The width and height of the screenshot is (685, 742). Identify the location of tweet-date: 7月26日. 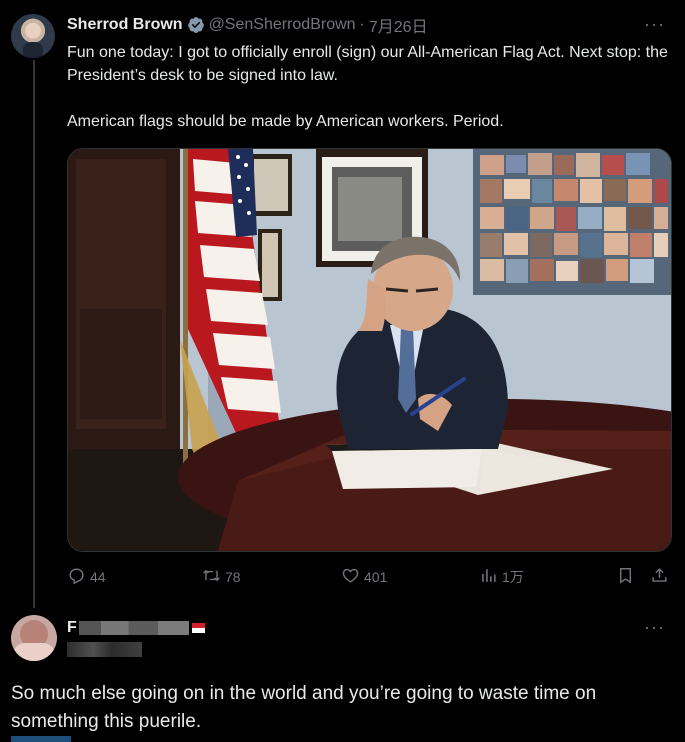
(398, 25).